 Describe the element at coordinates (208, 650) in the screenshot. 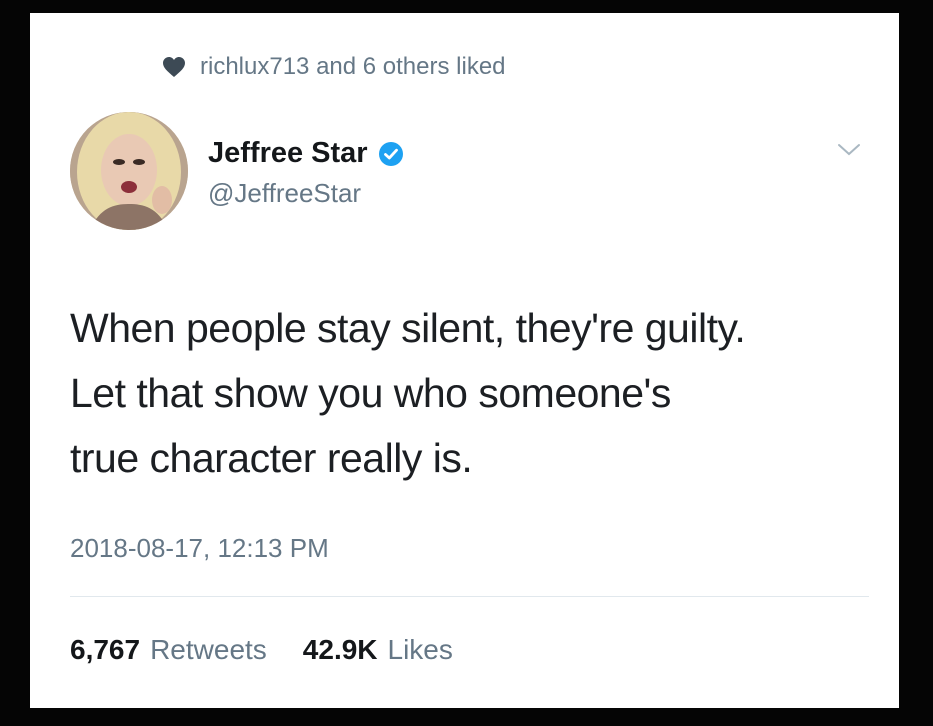

I see `retweets-label: Retweets` at that location.